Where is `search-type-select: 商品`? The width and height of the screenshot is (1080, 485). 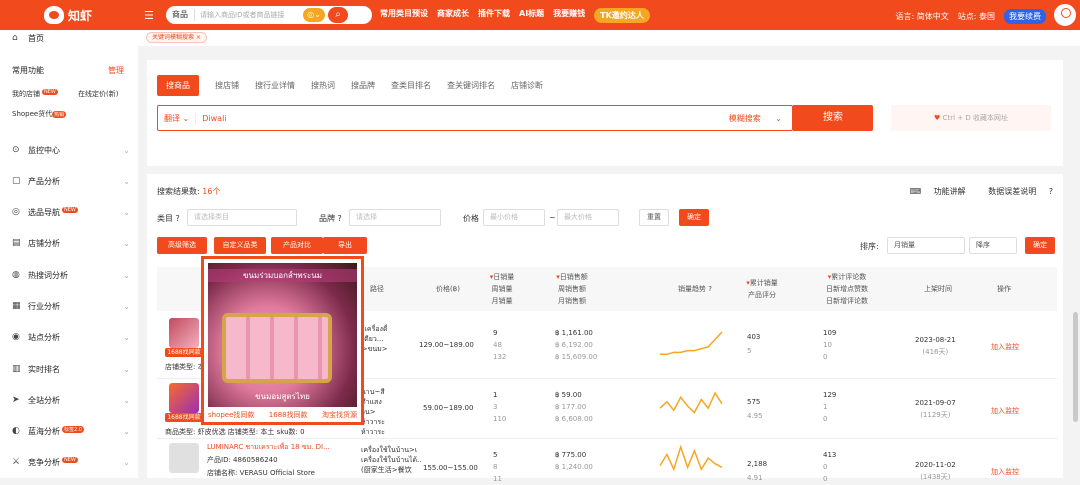
search-type-select: 商品 is located at coordinates (180, 15).